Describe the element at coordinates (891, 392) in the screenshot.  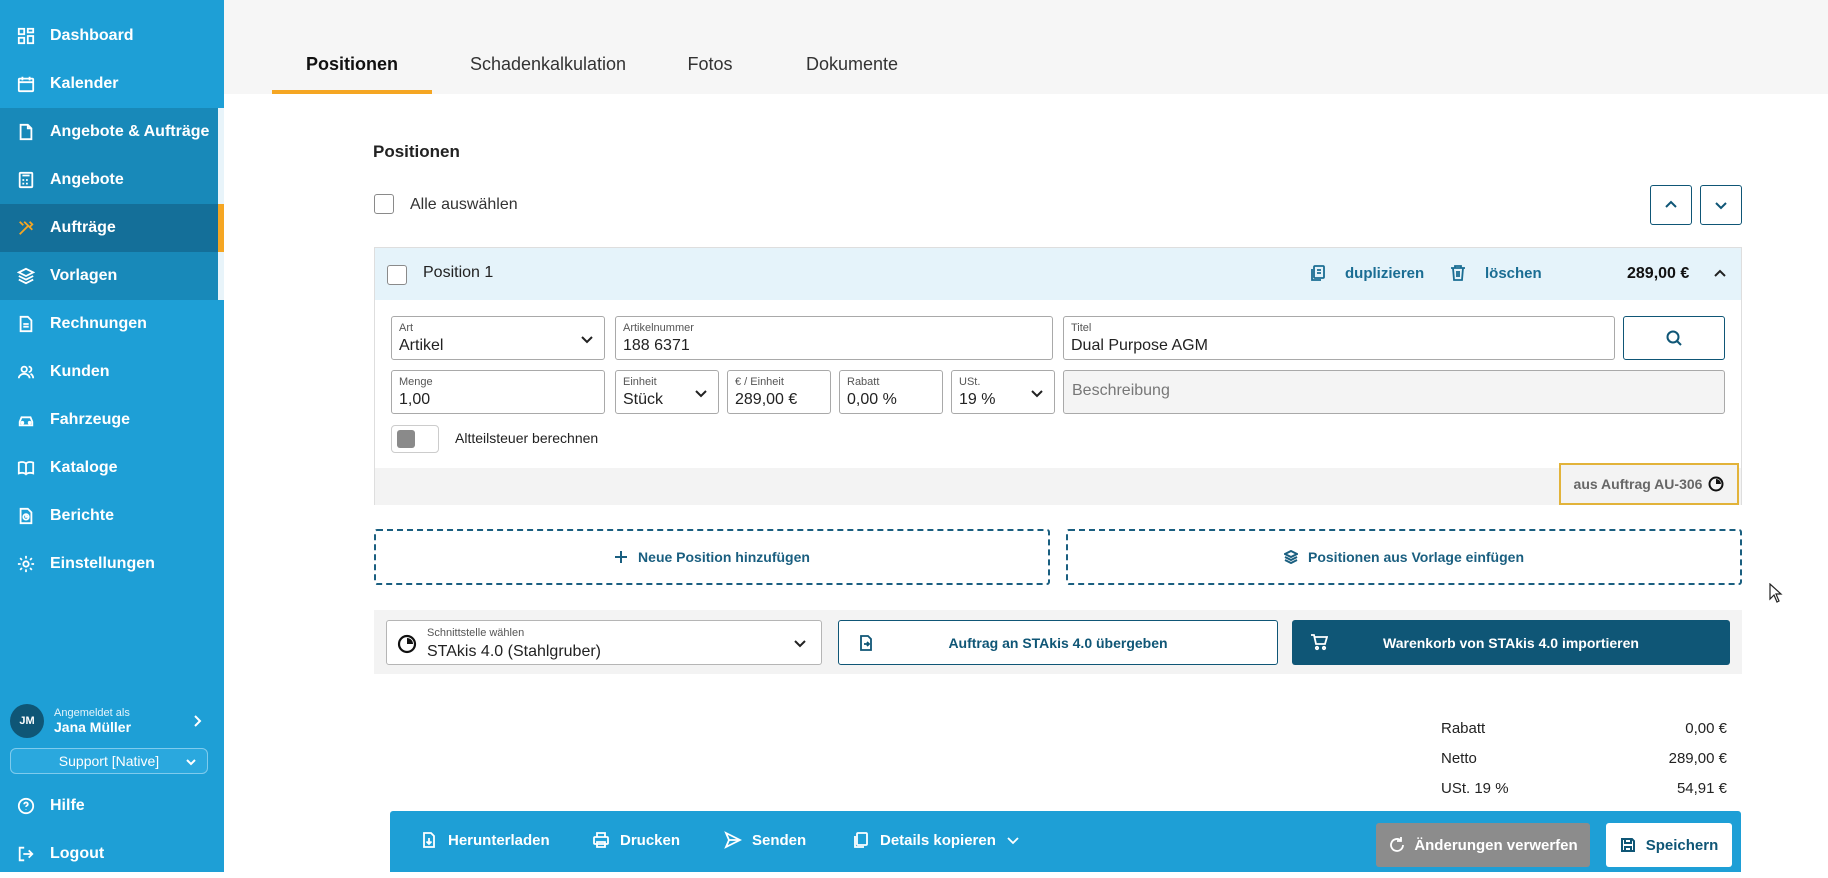
I see `rabatt-field: Rabatt 0,00 %` at that location.